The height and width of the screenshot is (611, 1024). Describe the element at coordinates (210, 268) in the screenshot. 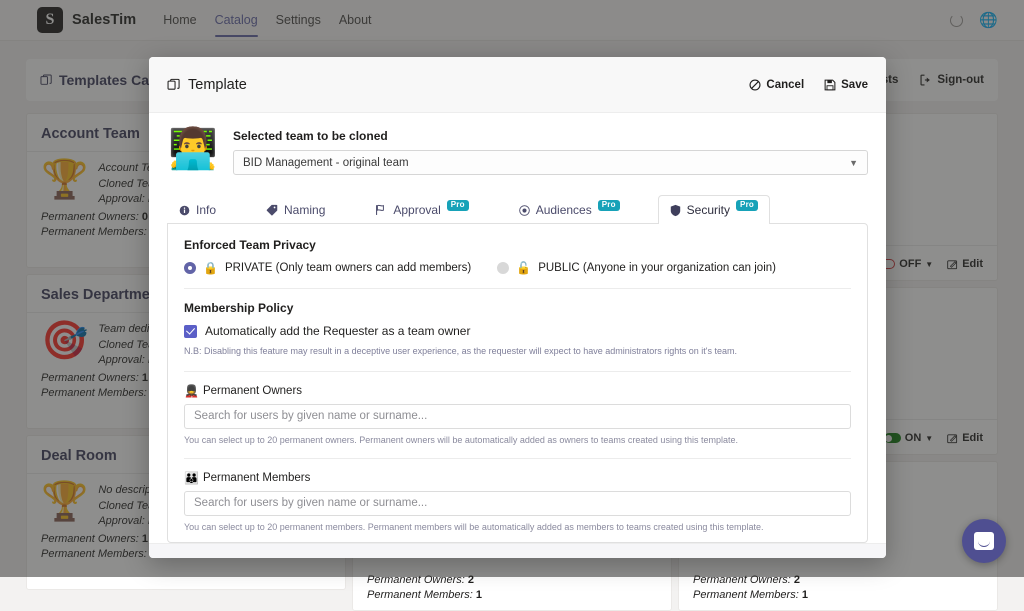

I see `lock-closed-icon: 🔒` at that location.